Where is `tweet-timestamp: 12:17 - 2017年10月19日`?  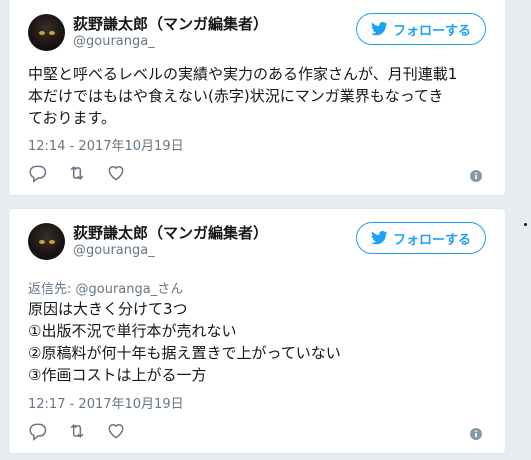 tweet-timestamp: 12:17 - 2017年10月19日 is located at coordinates (106, 402).